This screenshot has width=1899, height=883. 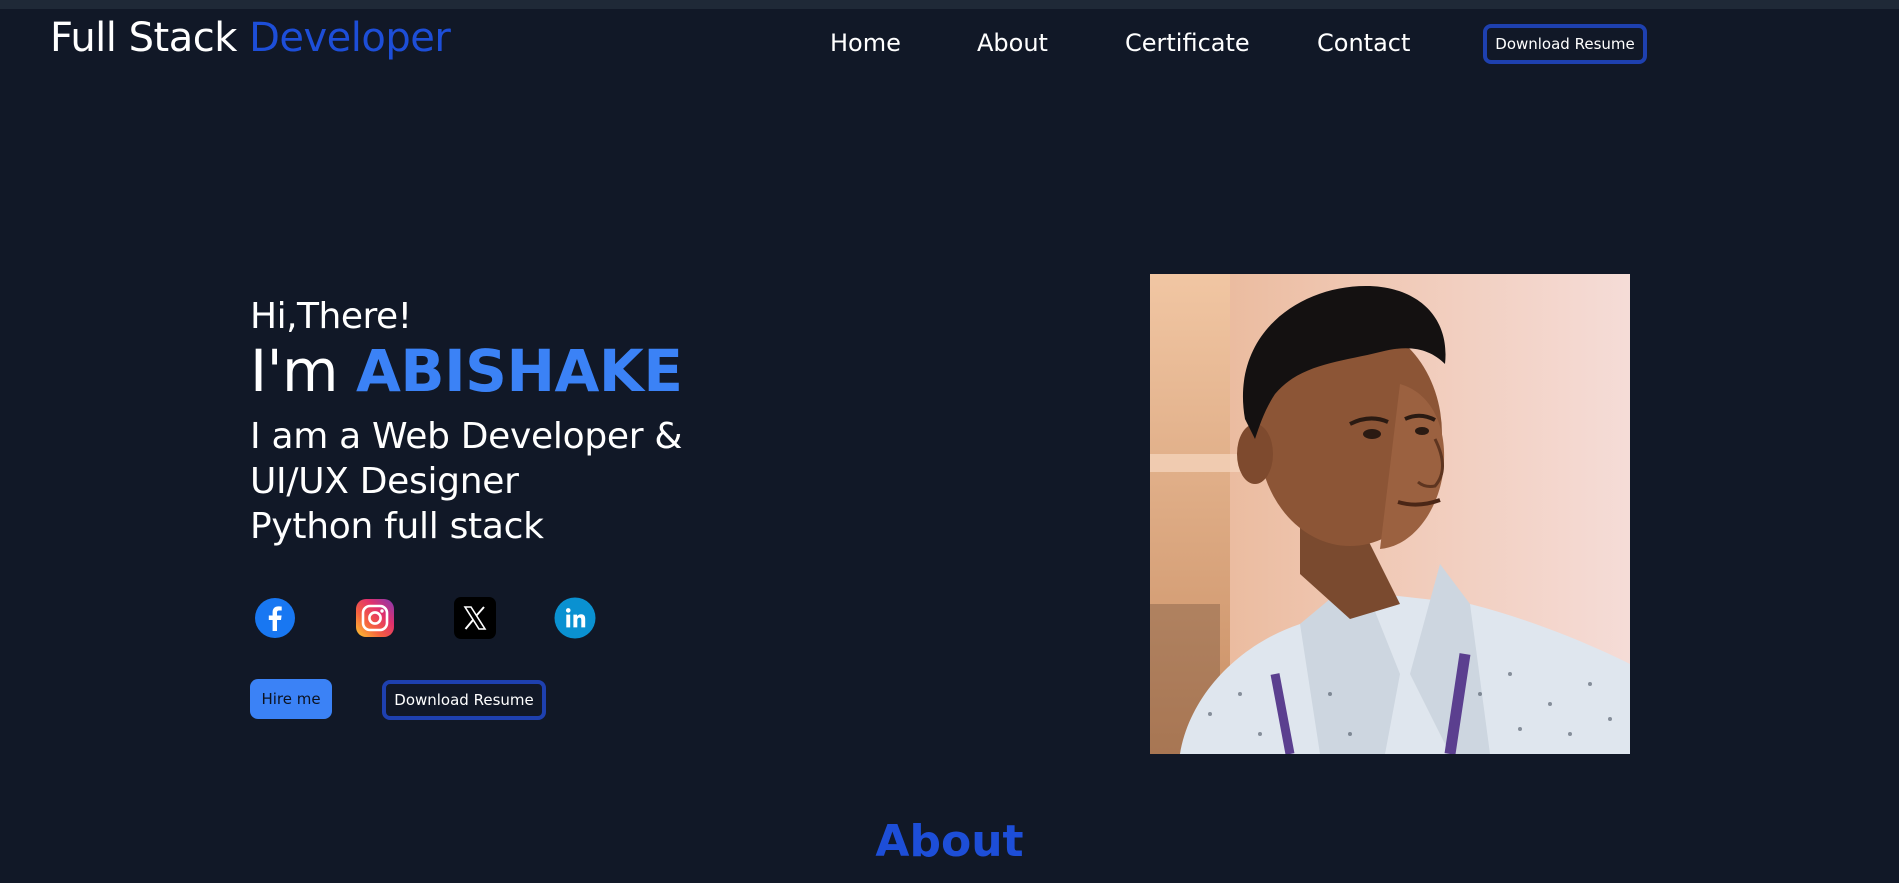 What do you see at coordinates (384, 481) in the screenshot?
I see `hero-role-line: UI/UX Designer` at bounding box center [384, 481].